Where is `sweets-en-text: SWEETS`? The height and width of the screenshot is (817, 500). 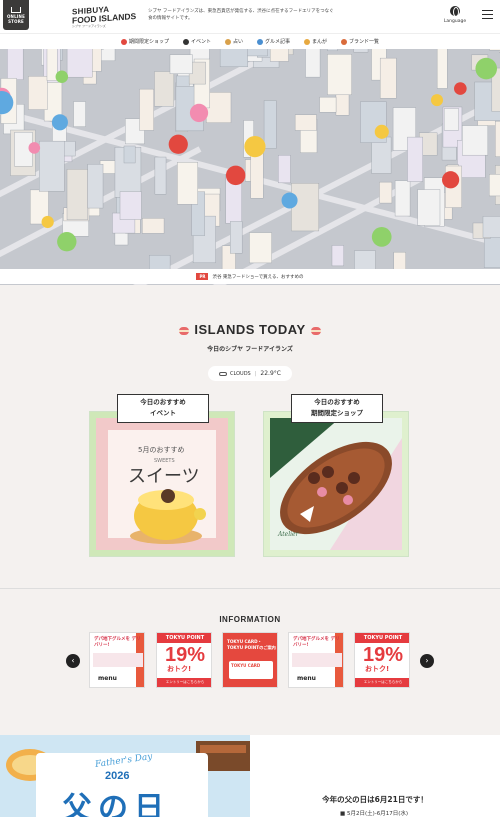
sweets-en-text: SWEETS is located at coordinates (164, 461).